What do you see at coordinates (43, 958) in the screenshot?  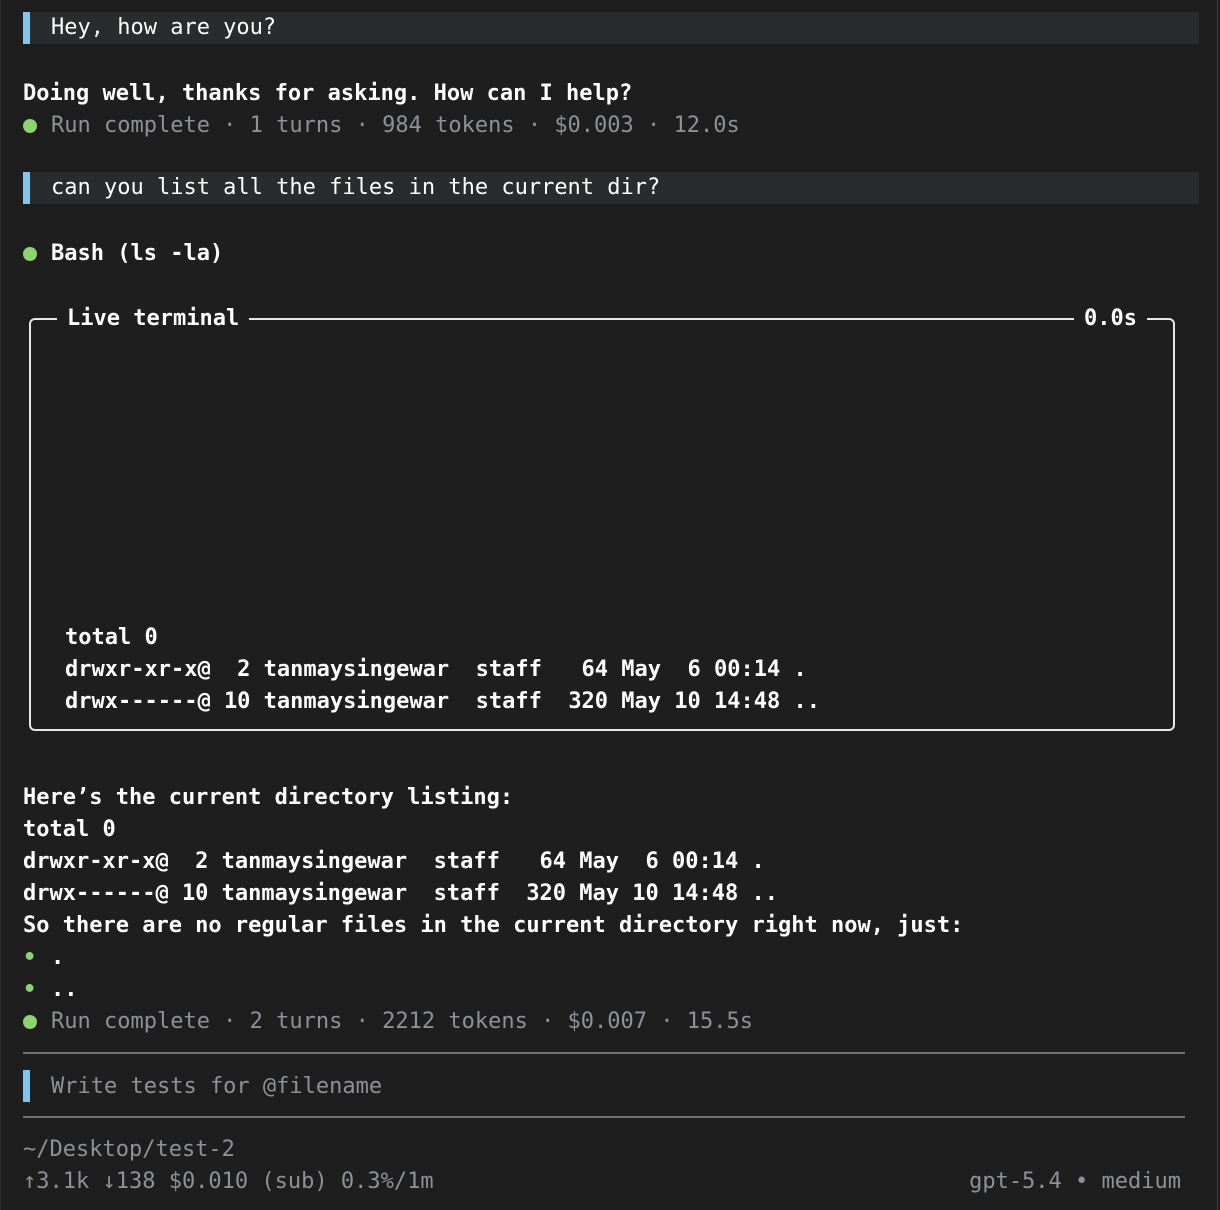 I see `list-item: •.` at bounding box center [43, 958].